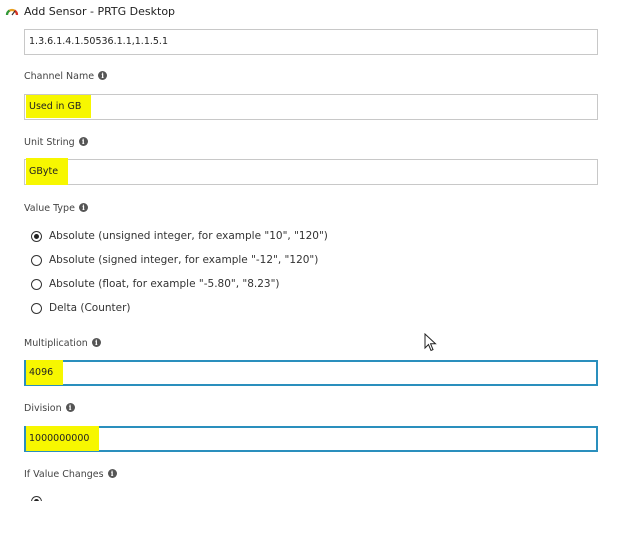 The width and height of the screenshot is (640, 545). What do you see at coordinates (311, 373) in the screenshot?
I see `multiplication-input: 4096` at bounding box center [311, 373].